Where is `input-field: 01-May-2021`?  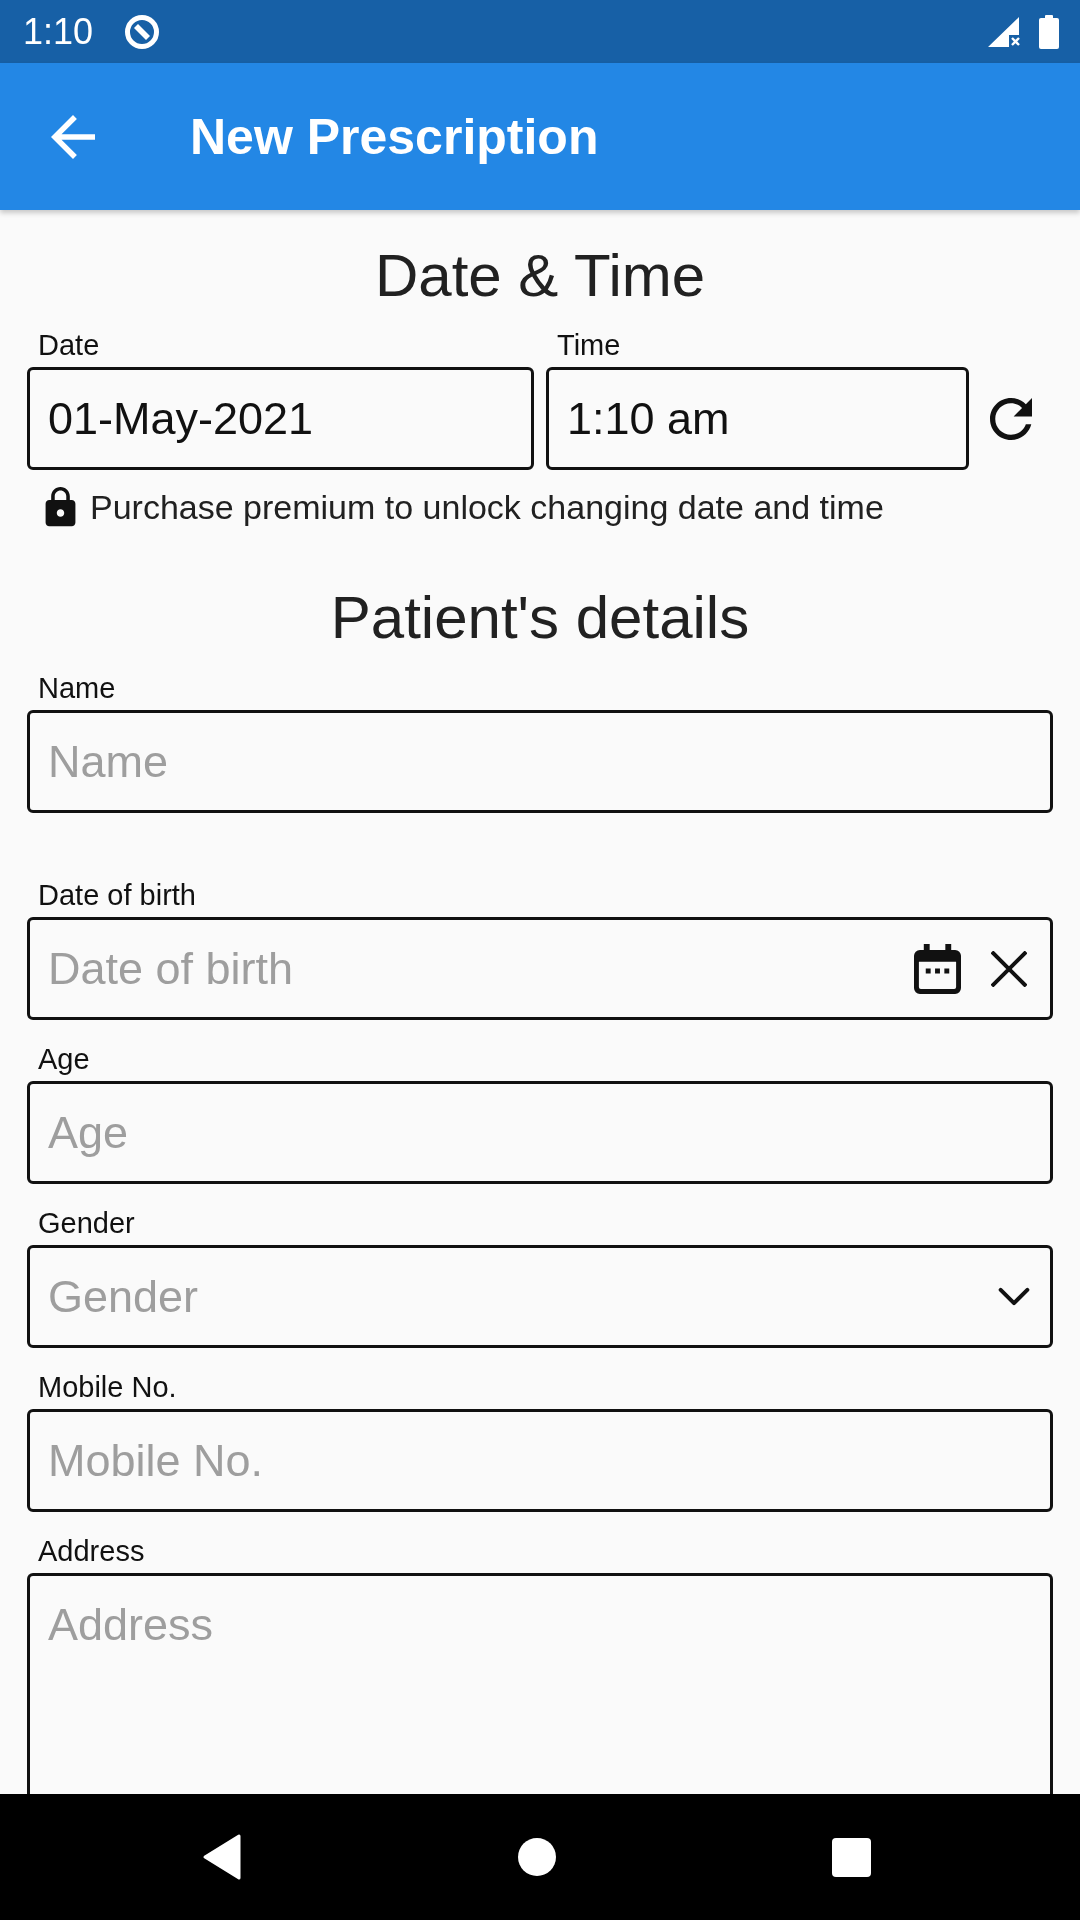 input-field: 01-May-2021 is located at coordinates (280, 418).